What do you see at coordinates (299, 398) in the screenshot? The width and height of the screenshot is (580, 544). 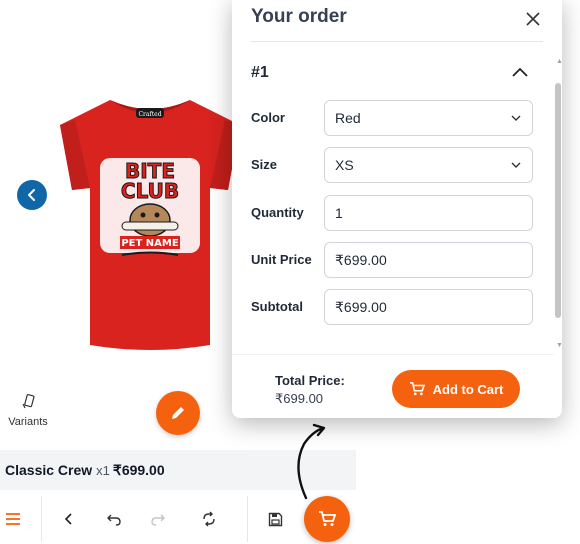 I see `total-price-value: ₹699.00` at bounding box center [299, 398].